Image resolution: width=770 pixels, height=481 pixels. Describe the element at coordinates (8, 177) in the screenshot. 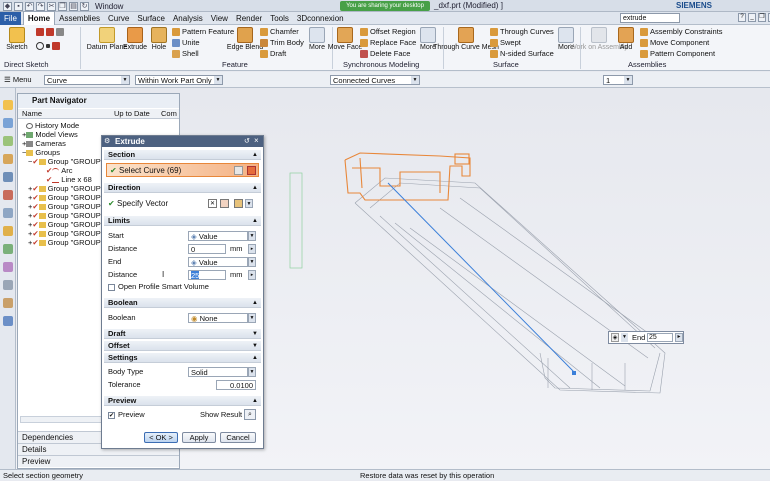

I see `hd3d-tools-icon` at that location.